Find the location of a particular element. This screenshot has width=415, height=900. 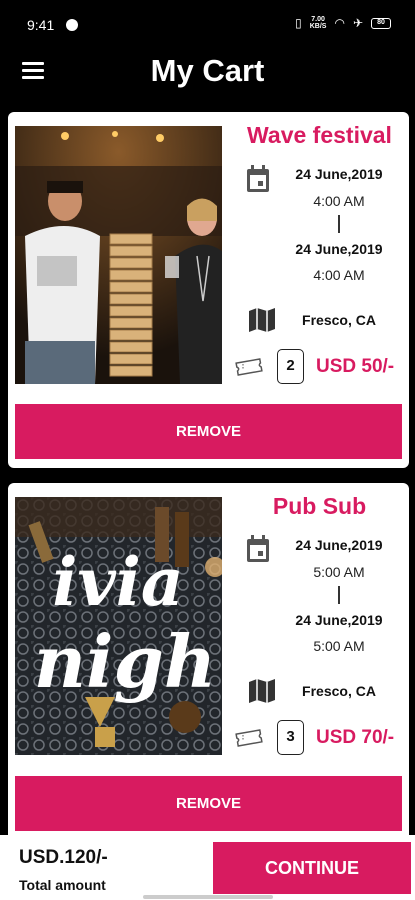

start-time: 4:00 AM is located at coordinates (339, 201).